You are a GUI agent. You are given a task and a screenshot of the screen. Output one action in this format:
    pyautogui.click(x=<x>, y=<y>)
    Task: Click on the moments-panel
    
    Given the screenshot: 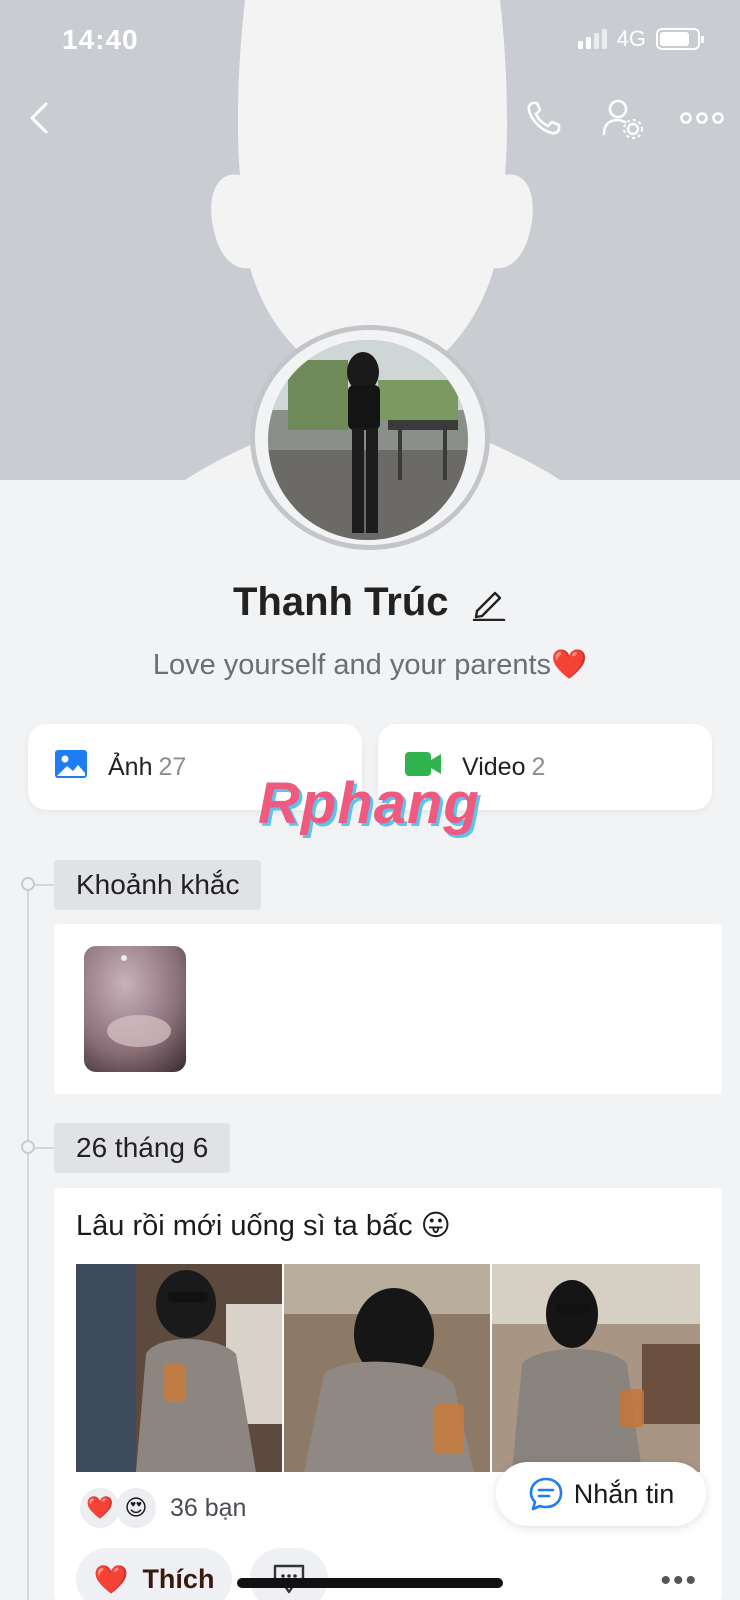 What is the action you would take?
    pyautogui.click(x=388, y=1009)
    